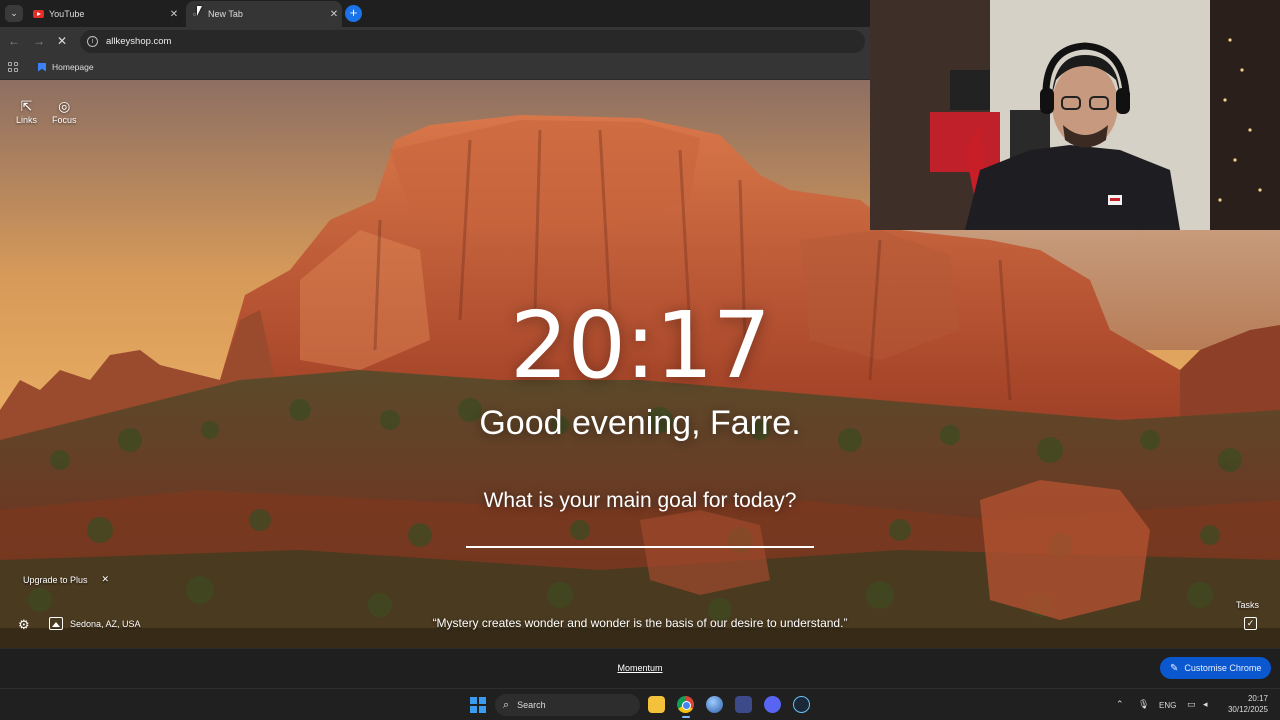 Image resolution: width=1280 pixels, height=720 pixels. I want to click on bookmarks-bar: Homepage, so click(435, 68).